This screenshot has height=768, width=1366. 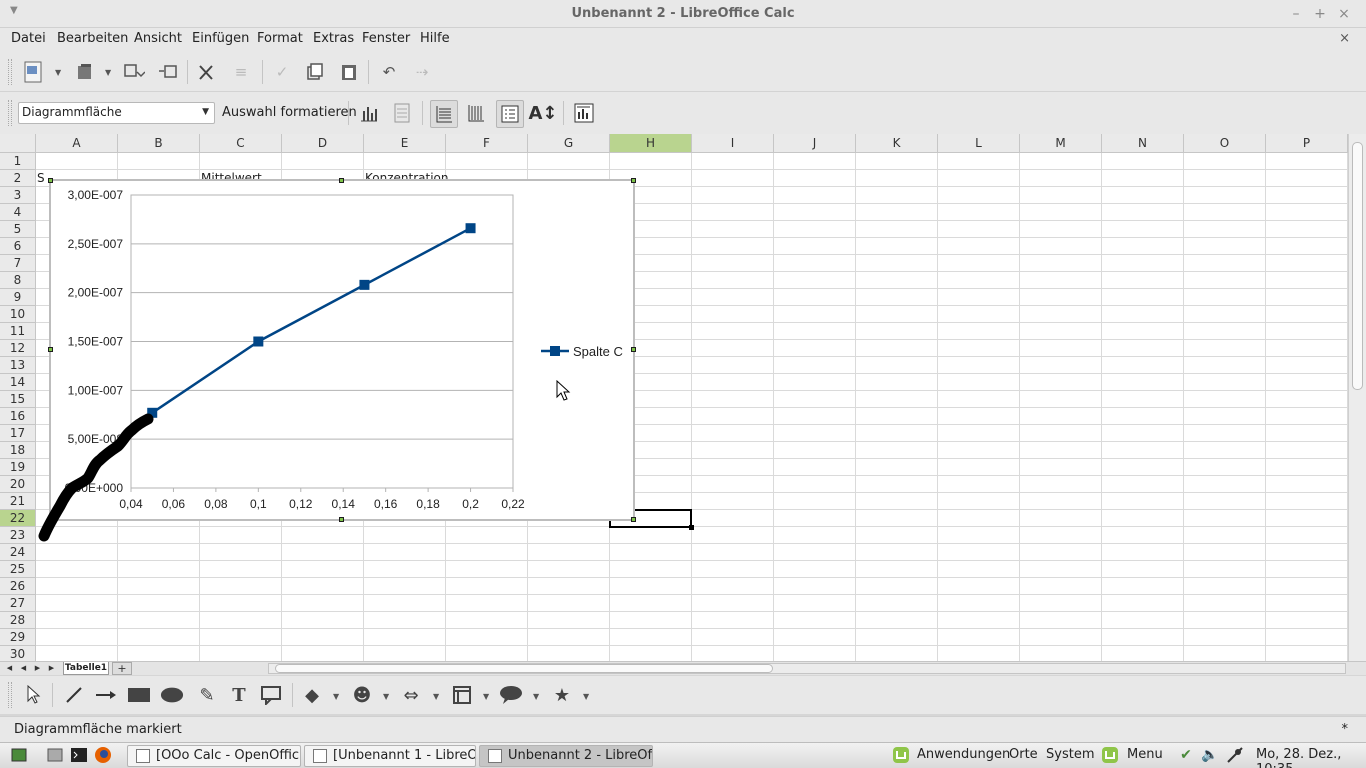 I want to click on prev-sheet-icon: ◀, so click(x=23, y=668).